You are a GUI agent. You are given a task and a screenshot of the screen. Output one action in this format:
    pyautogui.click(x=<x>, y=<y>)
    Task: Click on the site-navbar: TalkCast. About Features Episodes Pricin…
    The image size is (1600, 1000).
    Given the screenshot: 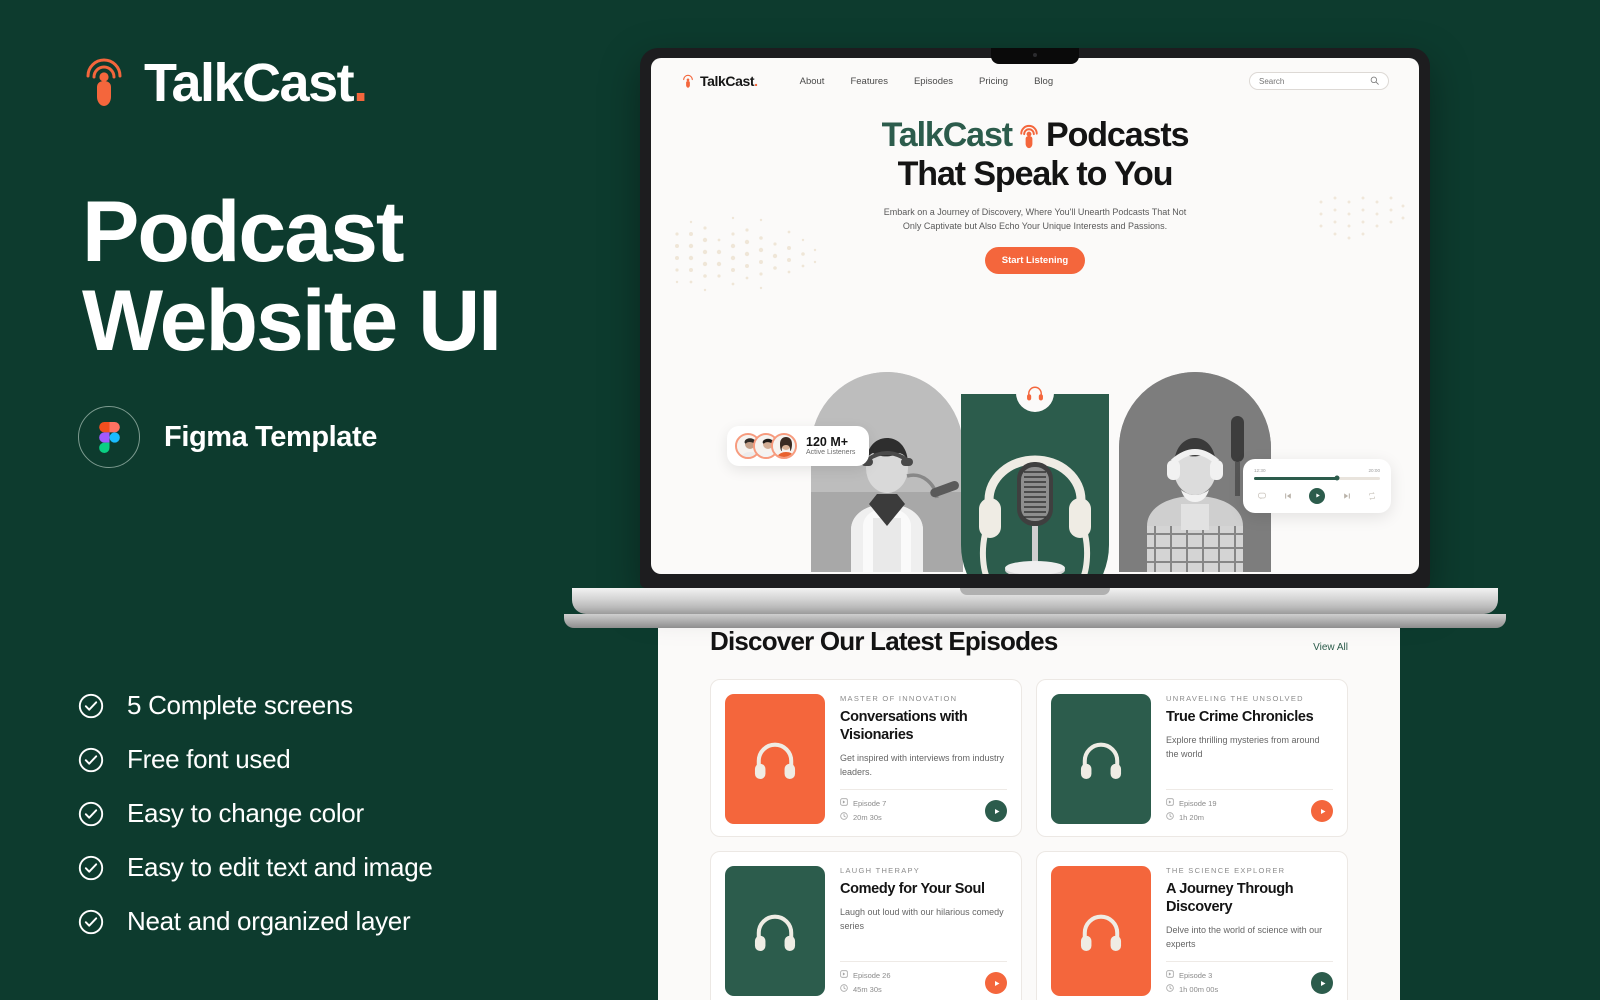 What is the action you would take?
    pyautogui.click(x=1035, y=81)
    